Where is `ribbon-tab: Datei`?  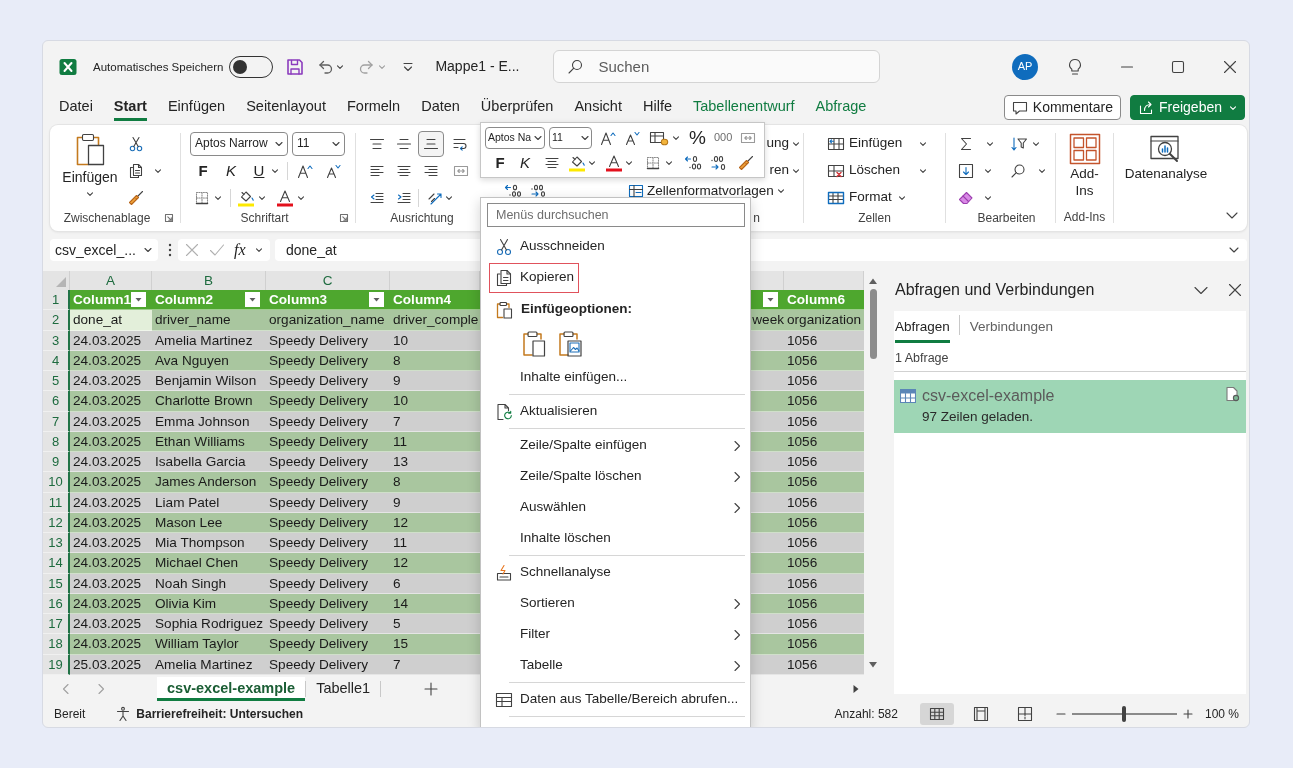
ribbon-tab: Datei is located at coordinates (76, 107).